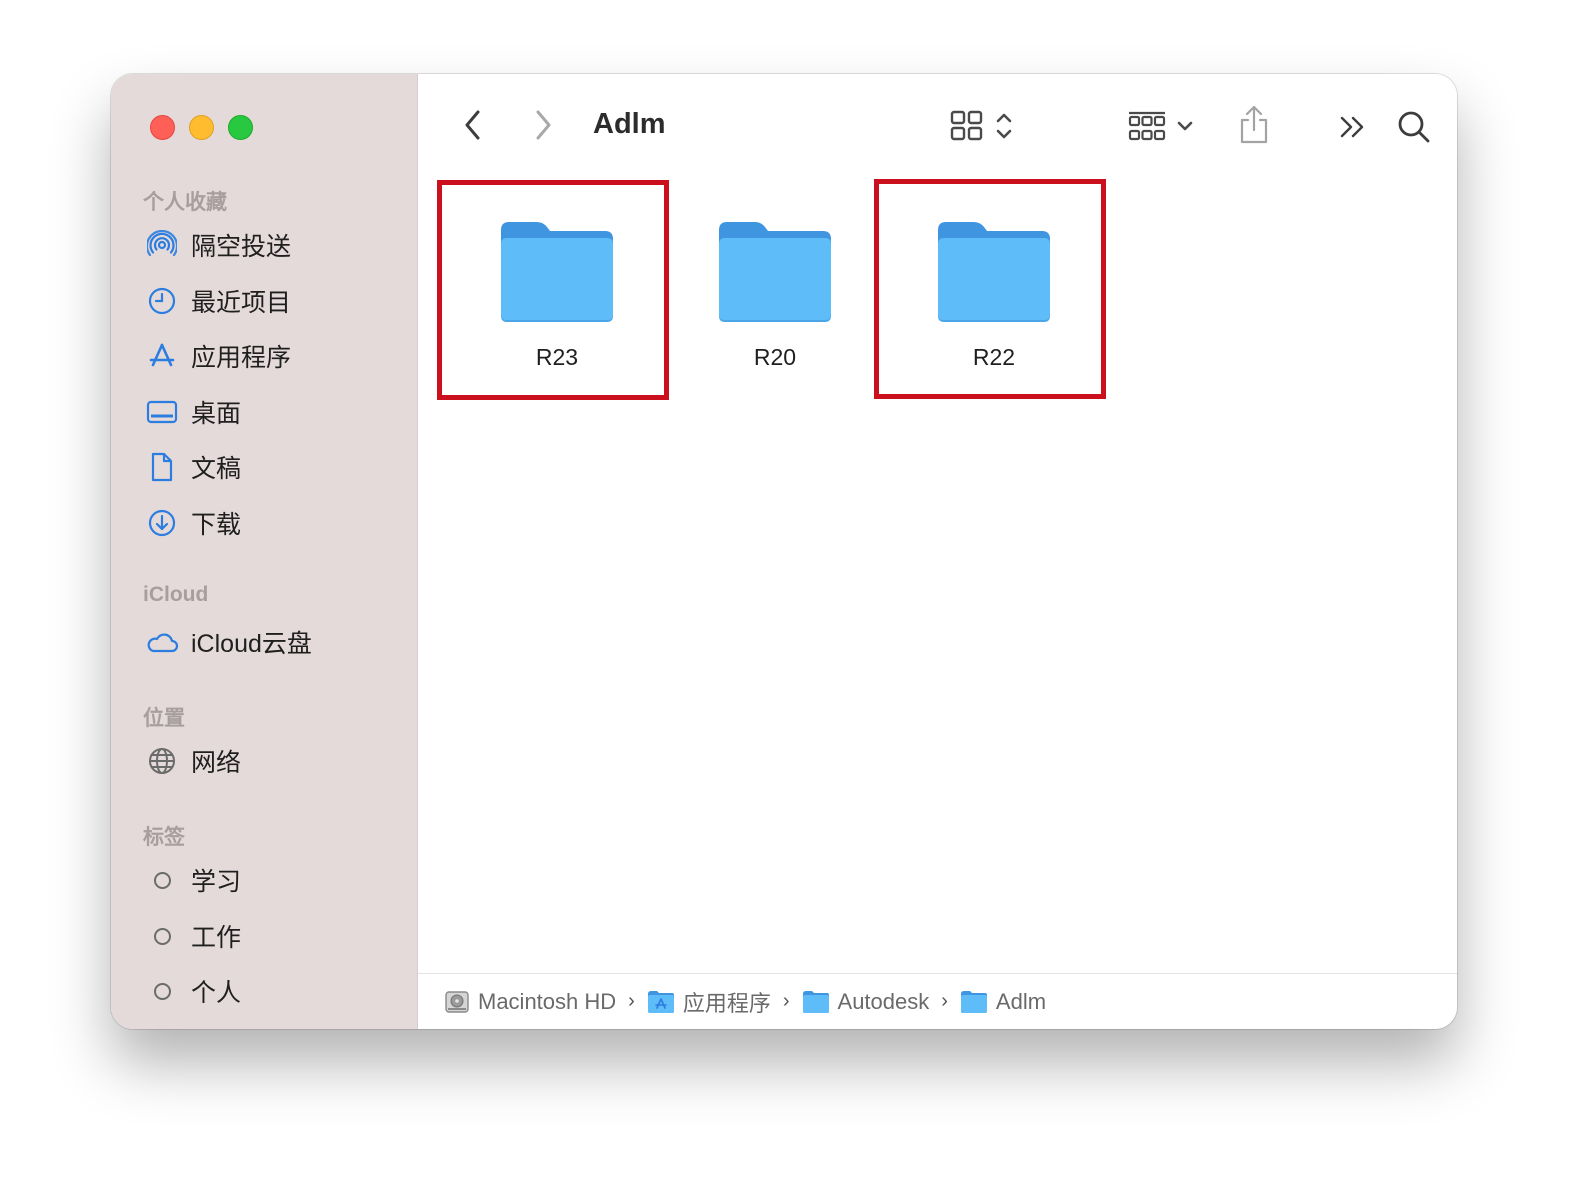 This screenshot has height=1184, width=1578. What do you see at coordinates (162, 356) in the screenshot?
I see `applications-icon` at bounding box center [162, 356].